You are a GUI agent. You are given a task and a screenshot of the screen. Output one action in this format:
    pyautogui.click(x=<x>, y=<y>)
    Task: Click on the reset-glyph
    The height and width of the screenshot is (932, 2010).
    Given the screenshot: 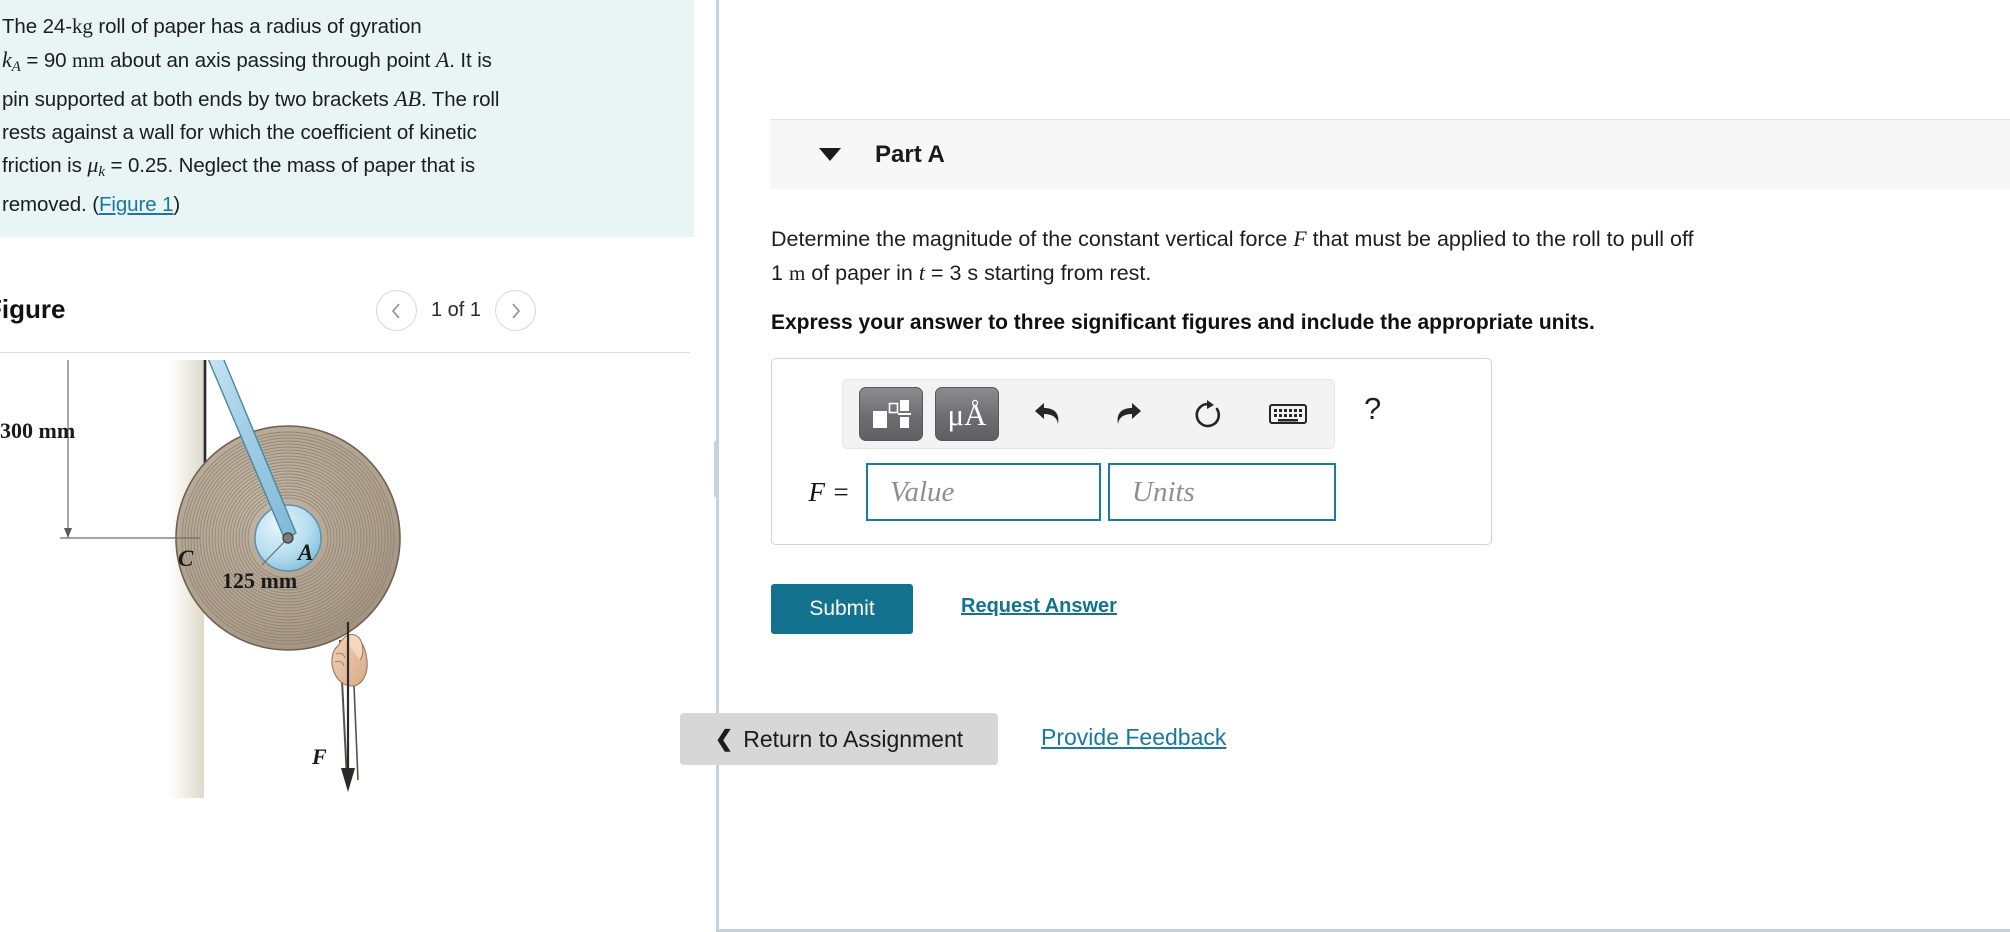 What is the action you would take?
    pyautogui.click(x=1208, y=414)
    